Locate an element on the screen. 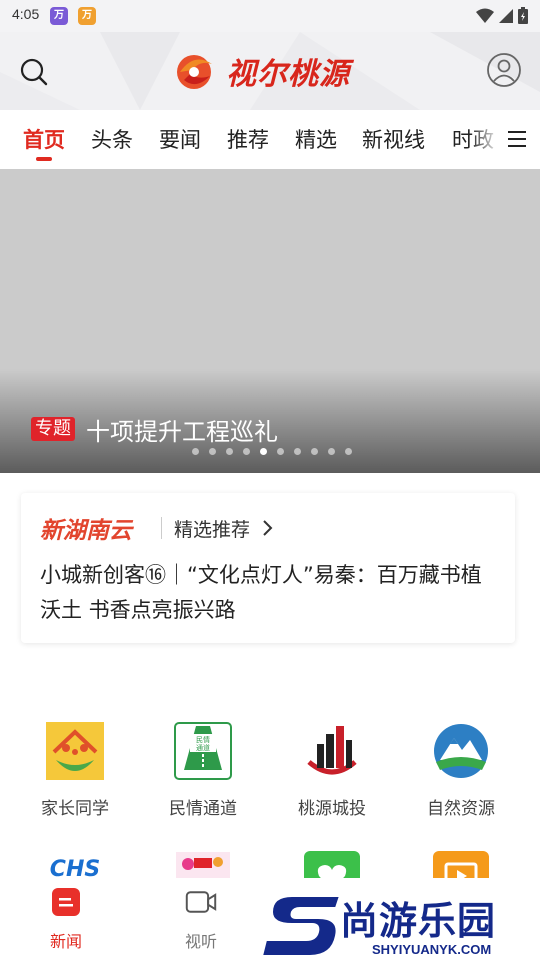 The image size is (540, 960). active-tab-indicator is located at coordinates (44, 159).